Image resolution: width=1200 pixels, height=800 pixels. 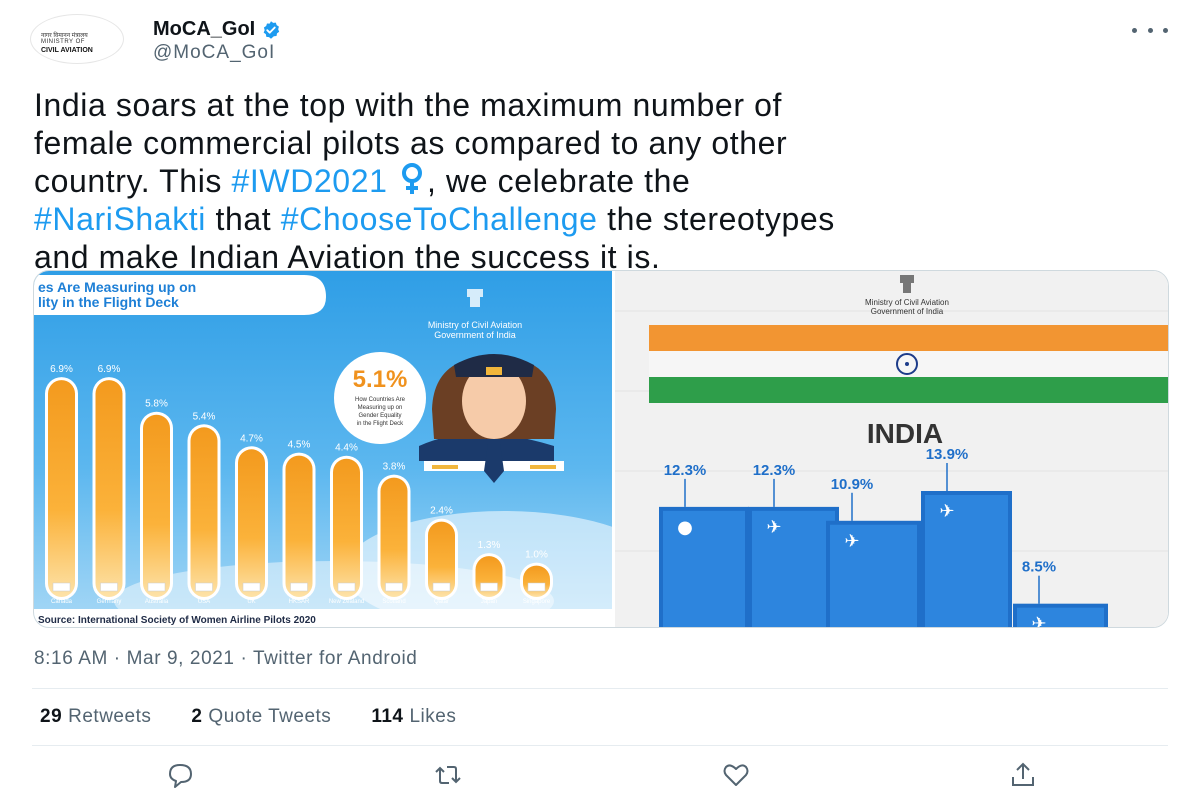 I want to click on right-ministry-line-1: Ministry of Civil Aviation, so click(x=907, y=302).